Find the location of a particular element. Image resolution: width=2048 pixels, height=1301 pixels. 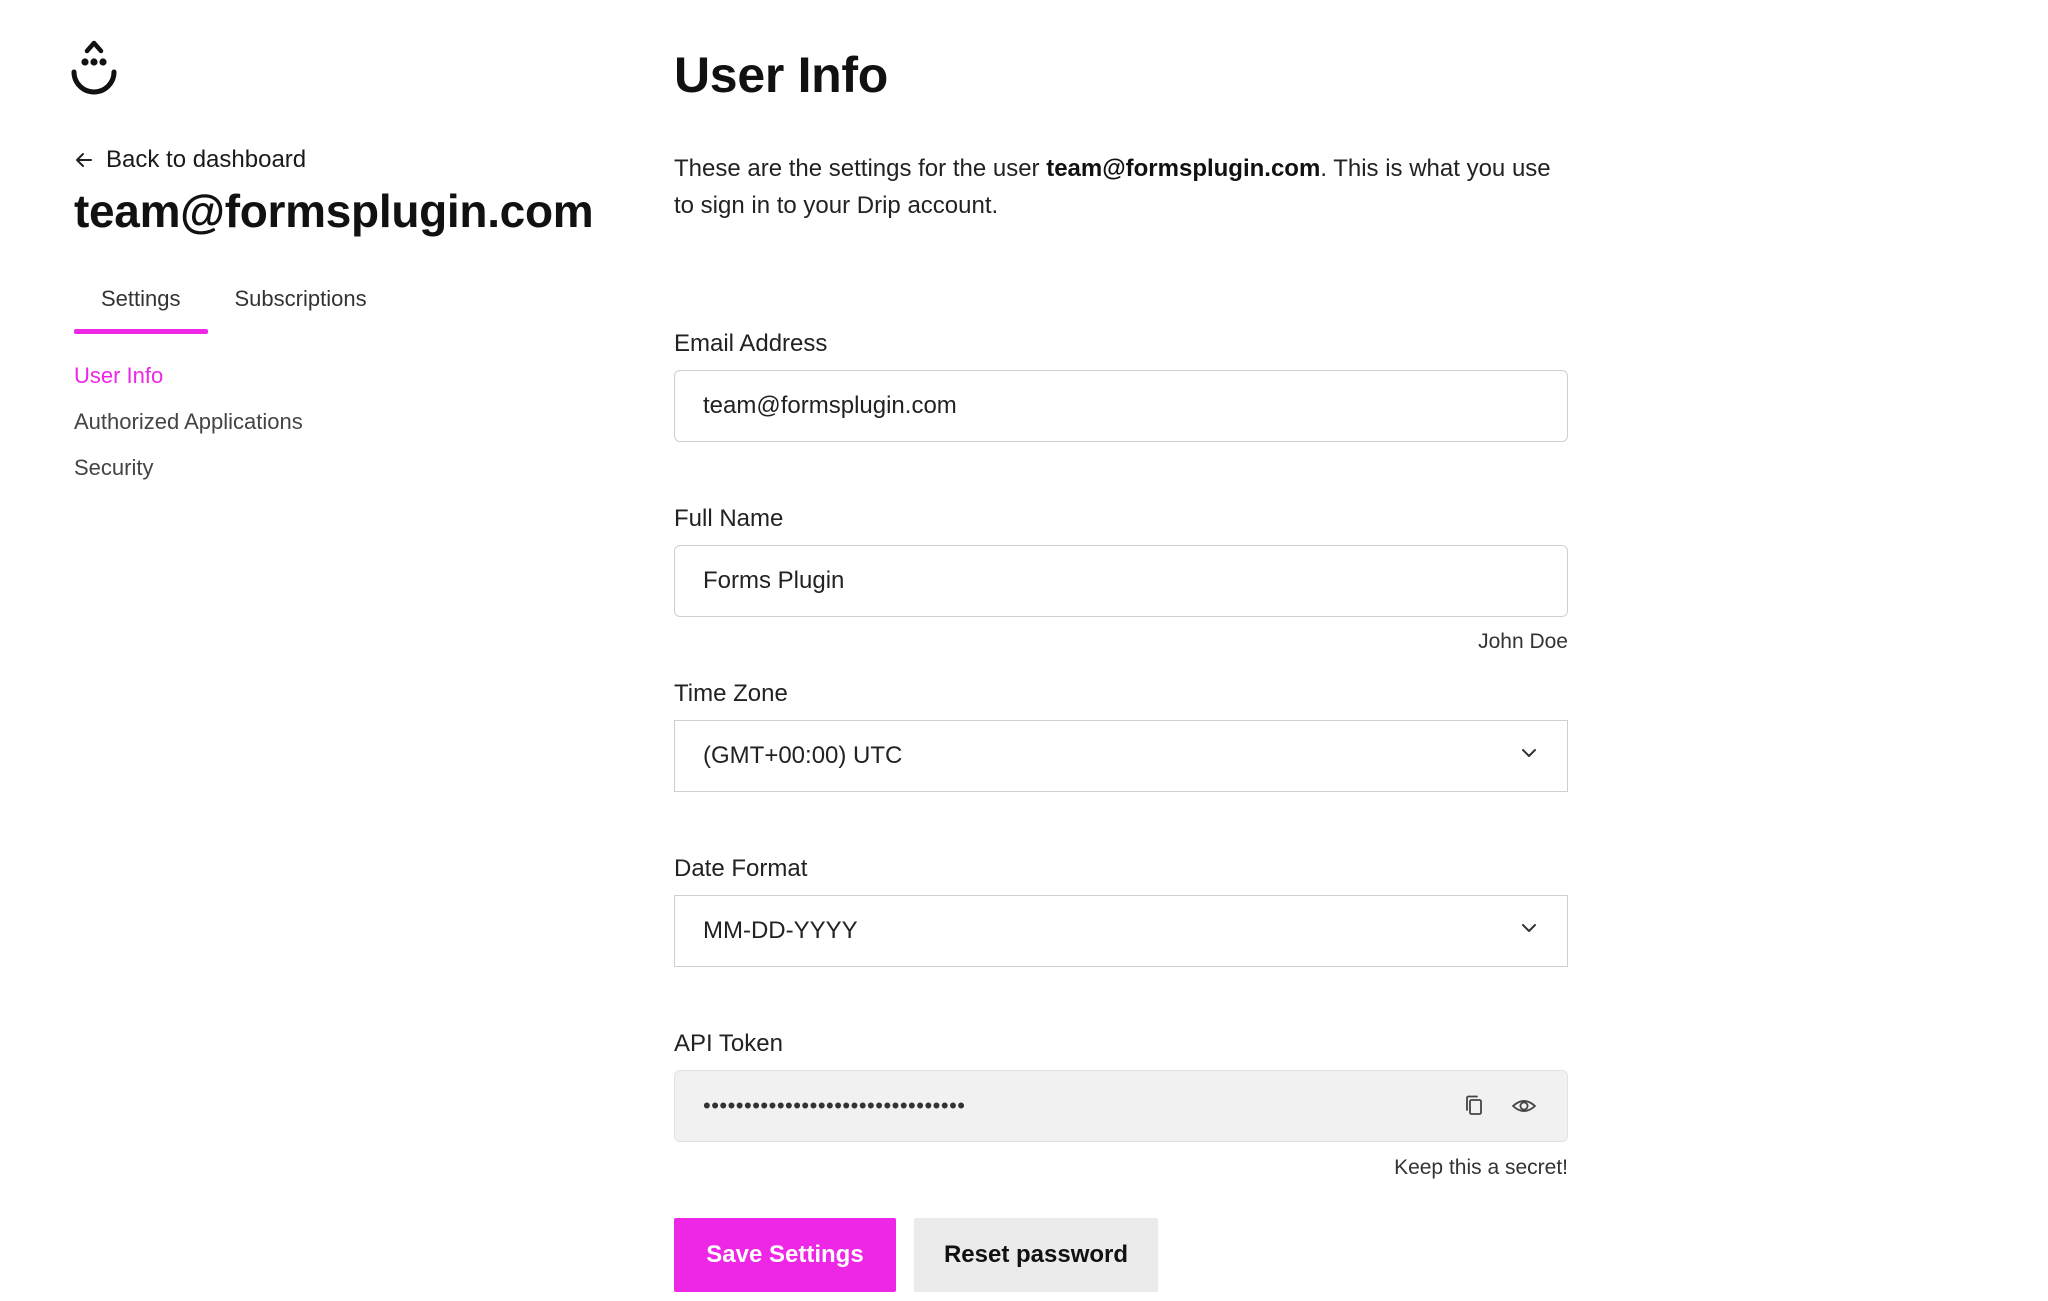

date-format-value: MM-DD-YYYY is located at coordinates (780, 930).